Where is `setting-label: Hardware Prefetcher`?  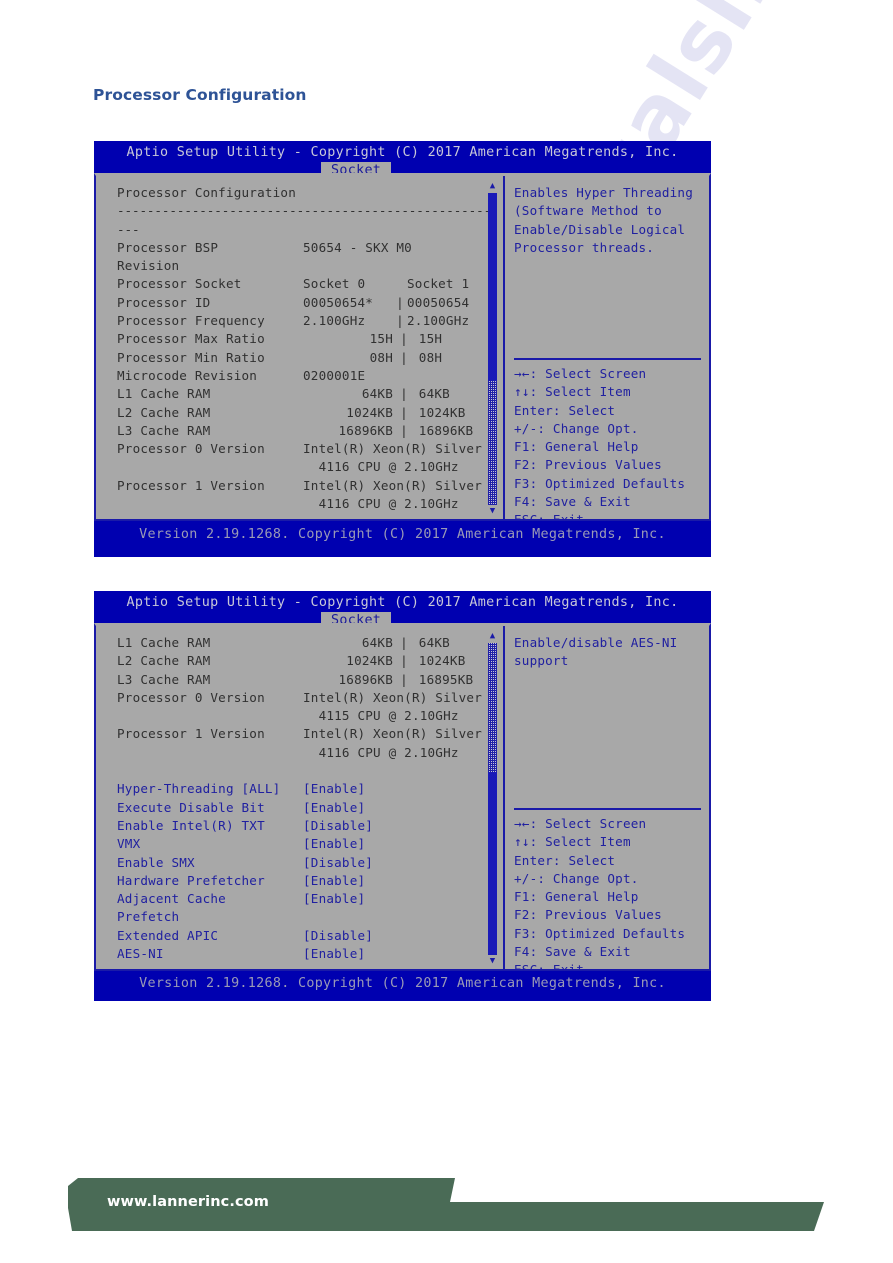
setting-label: Hardware Prefetcher is located at coordinates (191, 880).